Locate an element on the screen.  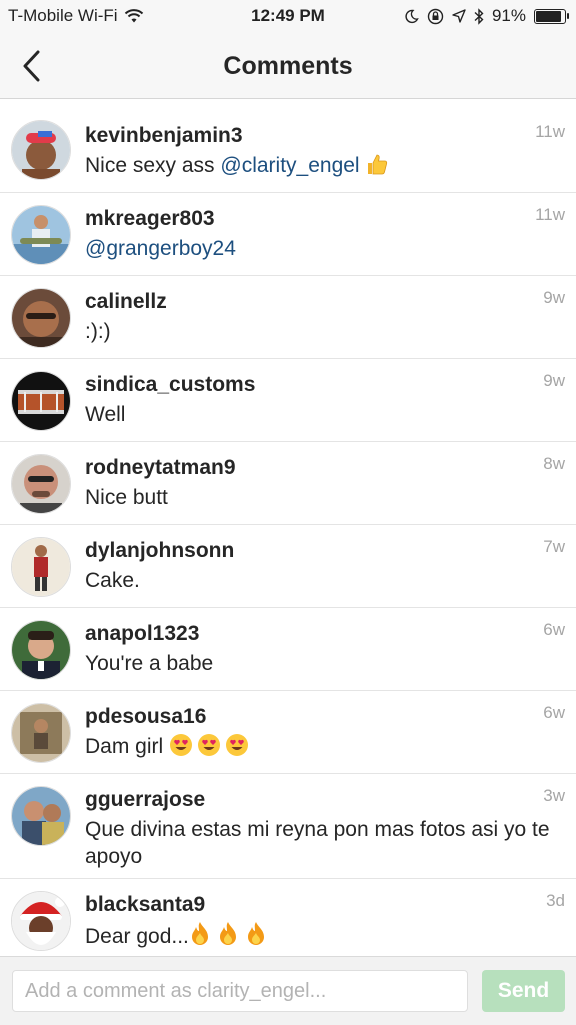
bluetooth-icon is located at coordinates (479, 16).